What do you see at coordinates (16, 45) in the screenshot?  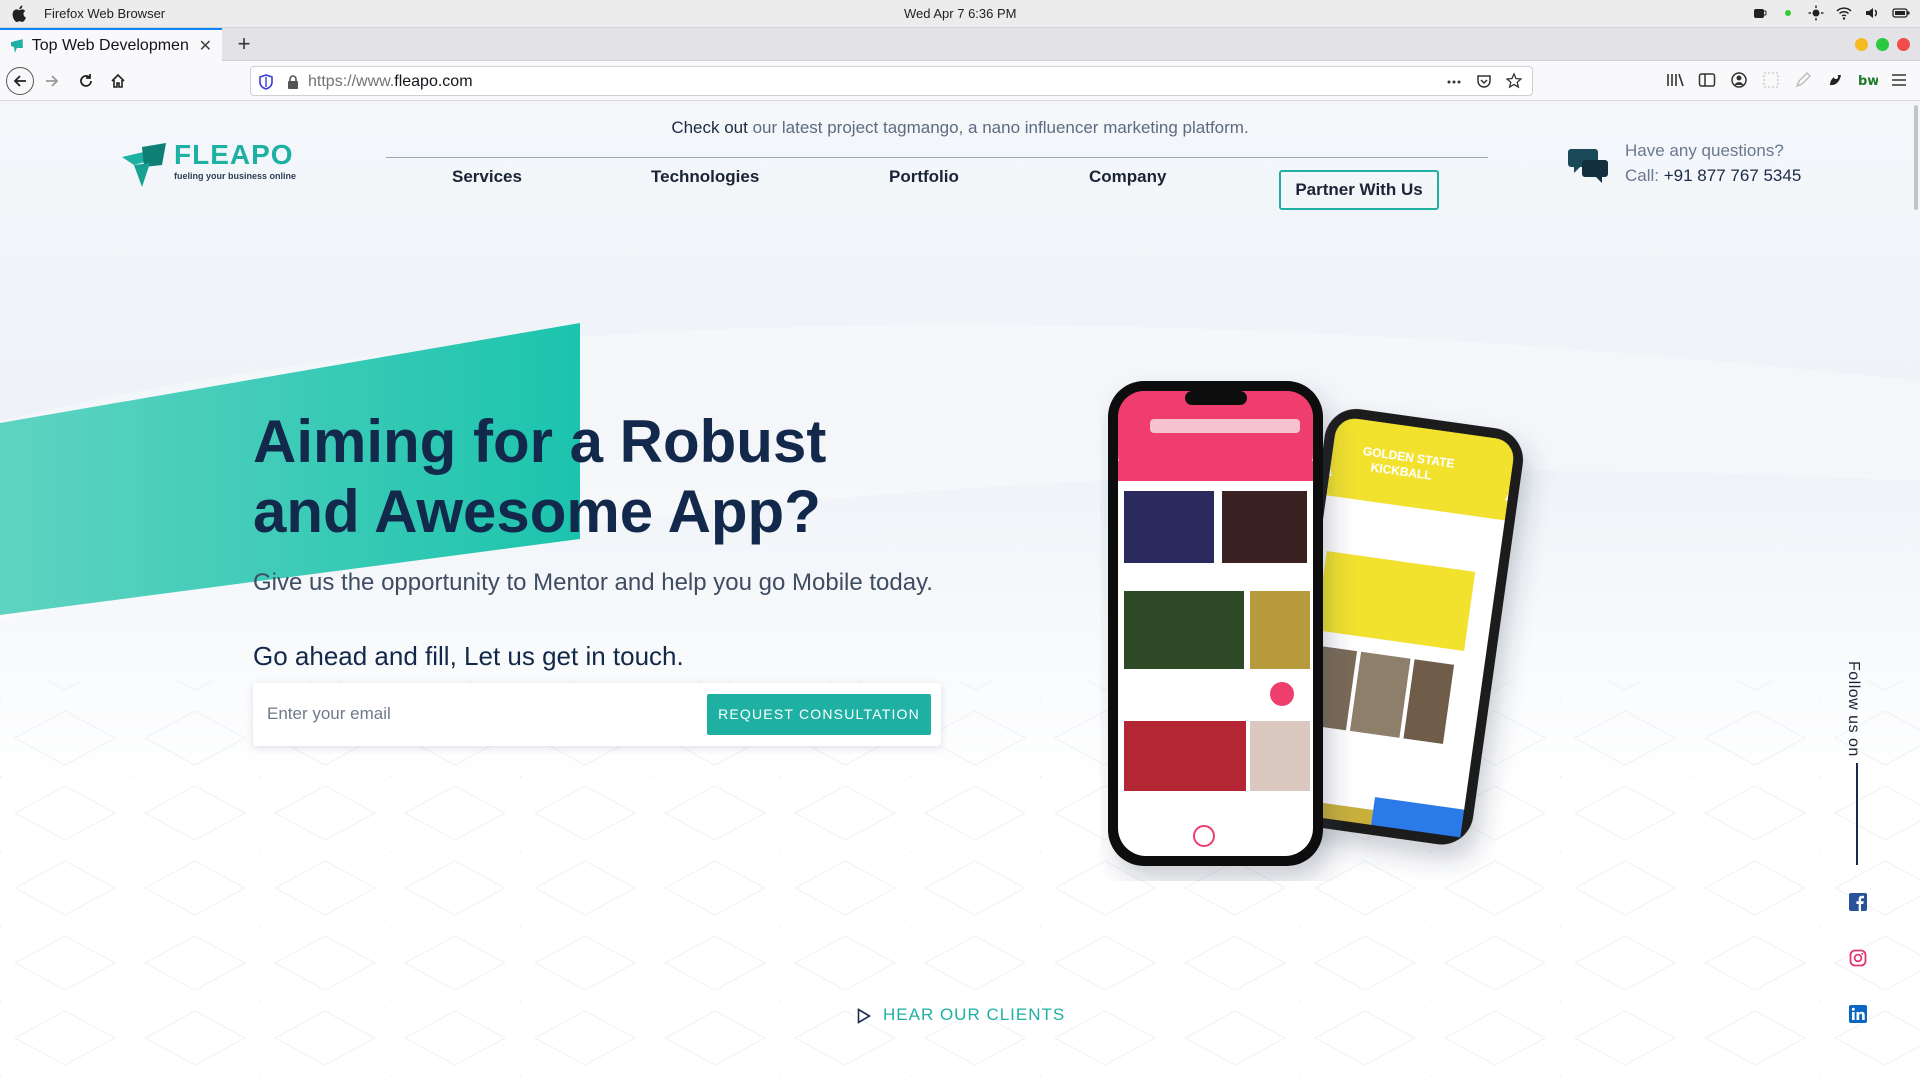 I see `site-favicon-icon` at bounding box center [16, 45].